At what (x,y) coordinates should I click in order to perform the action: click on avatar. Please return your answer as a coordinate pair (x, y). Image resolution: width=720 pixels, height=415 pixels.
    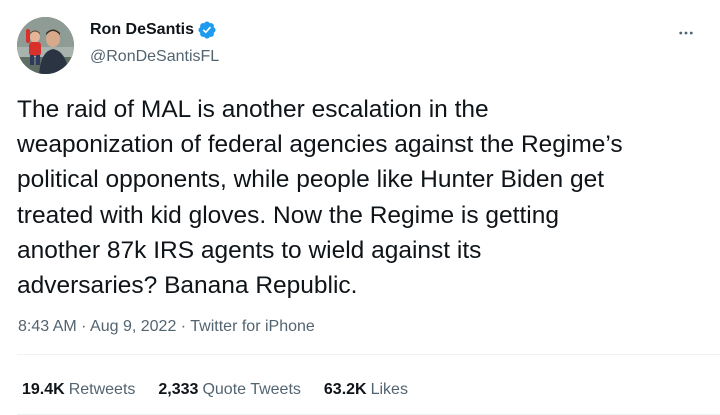
    Looking at the image, I should click on (45, 45).